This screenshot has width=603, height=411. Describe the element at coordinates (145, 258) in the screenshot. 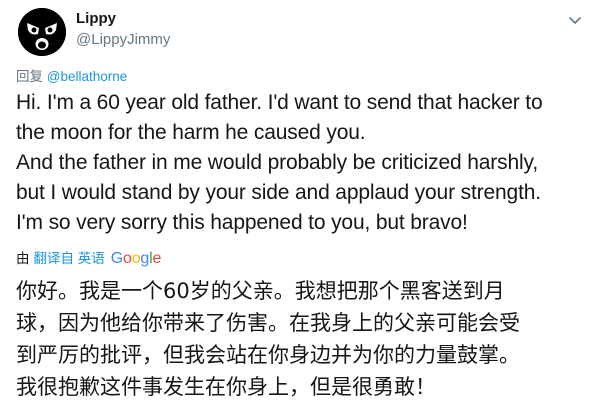

I see `google-letter: g` at that location.